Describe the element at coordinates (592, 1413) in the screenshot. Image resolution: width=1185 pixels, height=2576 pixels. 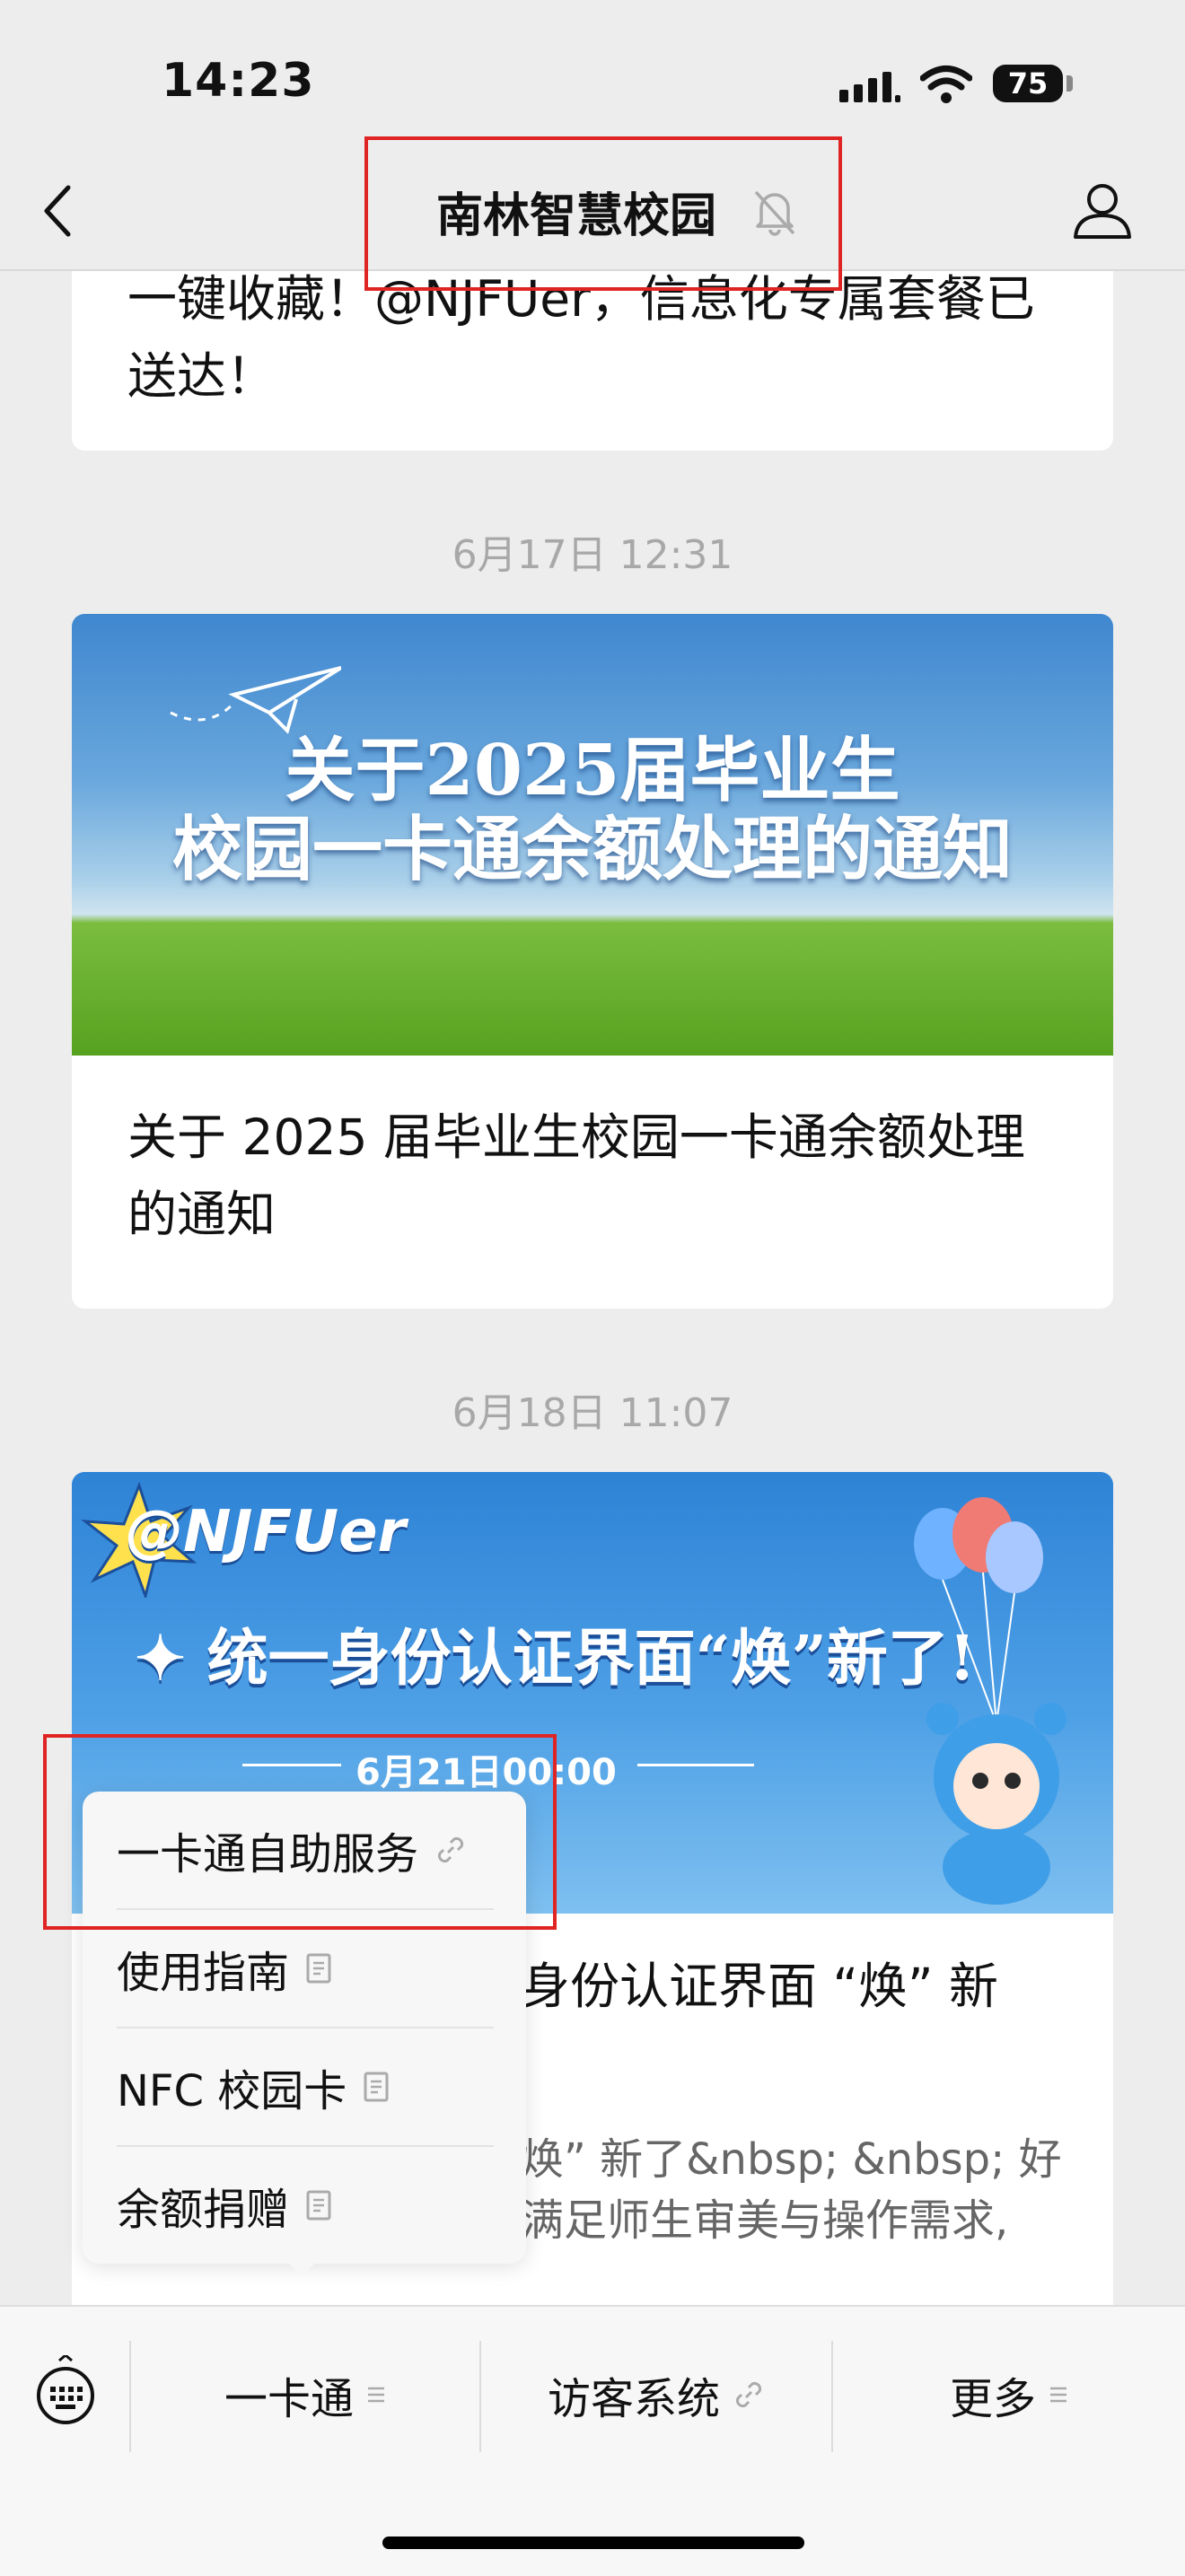
I see `message-timestamp: 6月18日 11:07` at that location.